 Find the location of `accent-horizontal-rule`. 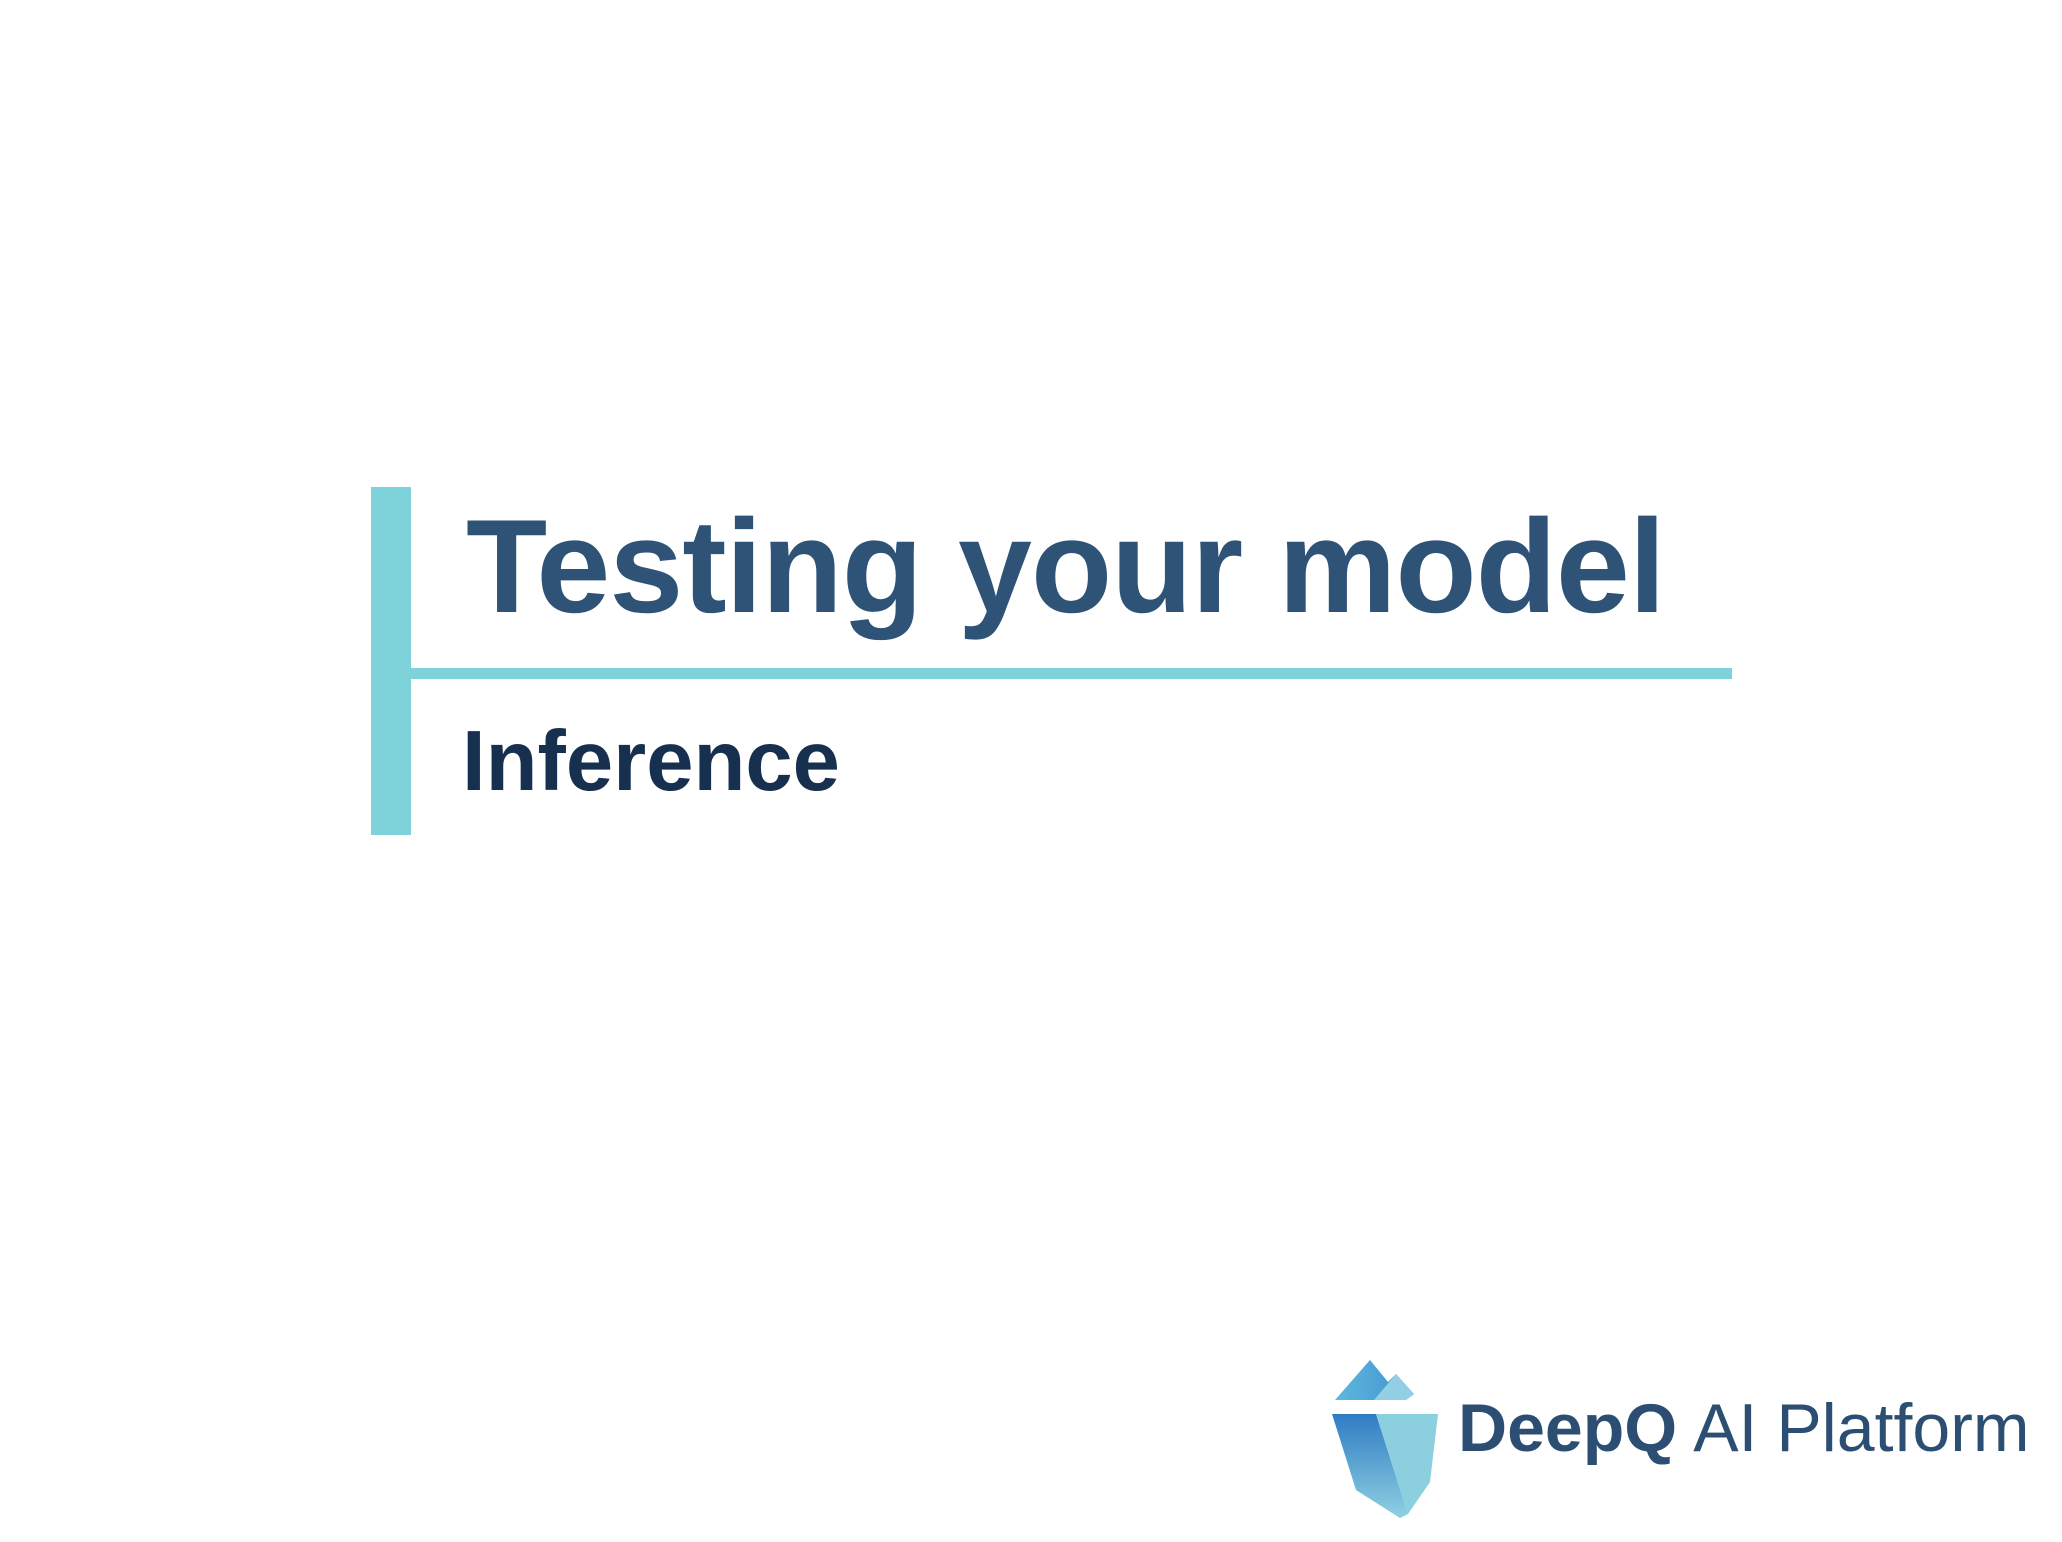

accent-horizontal-rule is located at coordinates (1071, 673).